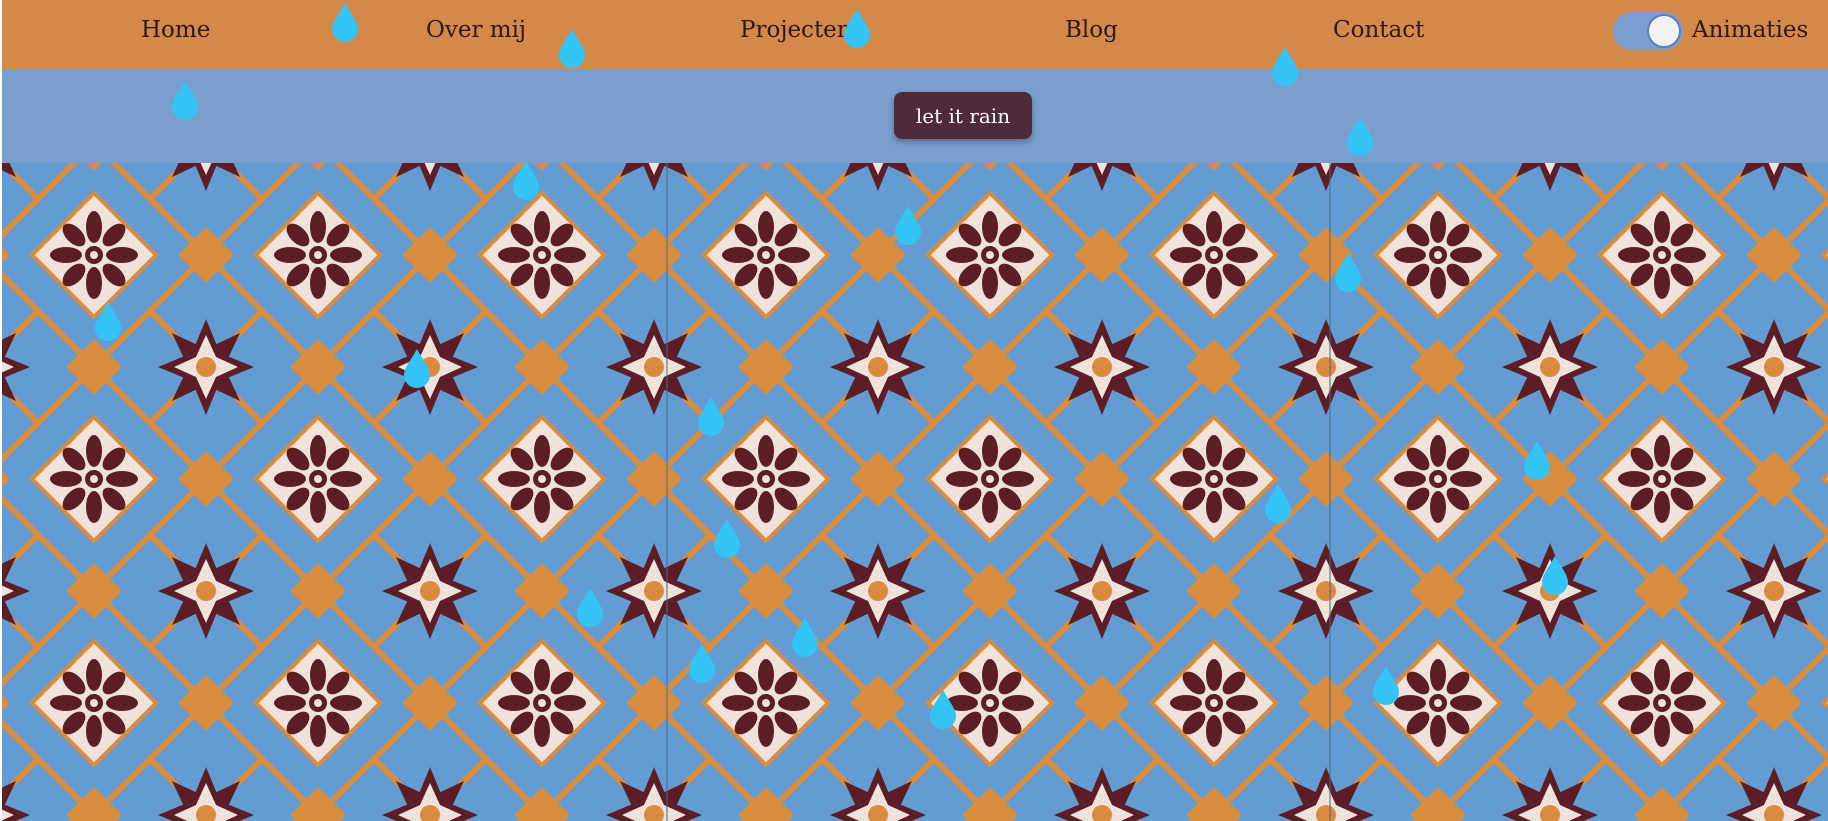 Image resolution: width=1828 pixels, height=821 pixels. Describe the element at coordinates (175, 30) in the screenshot. I see `nav-link-home: Home` at that location.